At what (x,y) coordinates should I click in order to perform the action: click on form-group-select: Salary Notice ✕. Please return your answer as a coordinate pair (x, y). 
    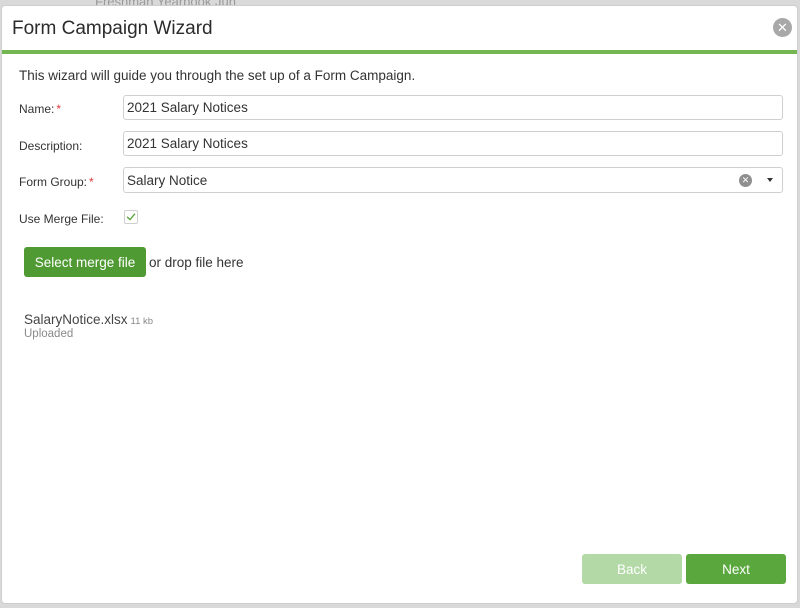
    Looking at the image, I should click on (453, 180).